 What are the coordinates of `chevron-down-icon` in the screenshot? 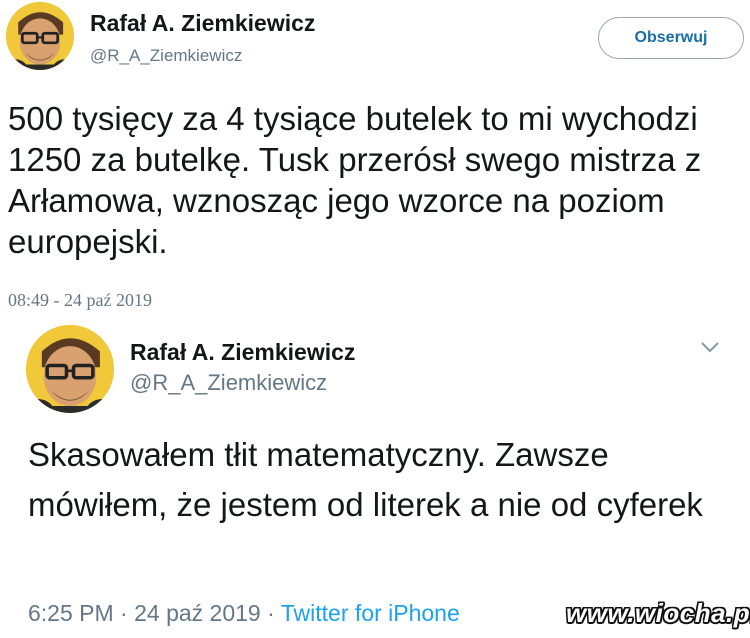 It's located at (710, 347).